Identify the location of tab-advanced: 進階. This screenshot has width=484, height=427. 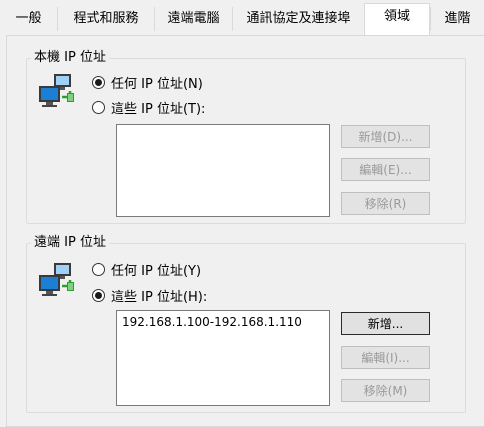
(457, 19).